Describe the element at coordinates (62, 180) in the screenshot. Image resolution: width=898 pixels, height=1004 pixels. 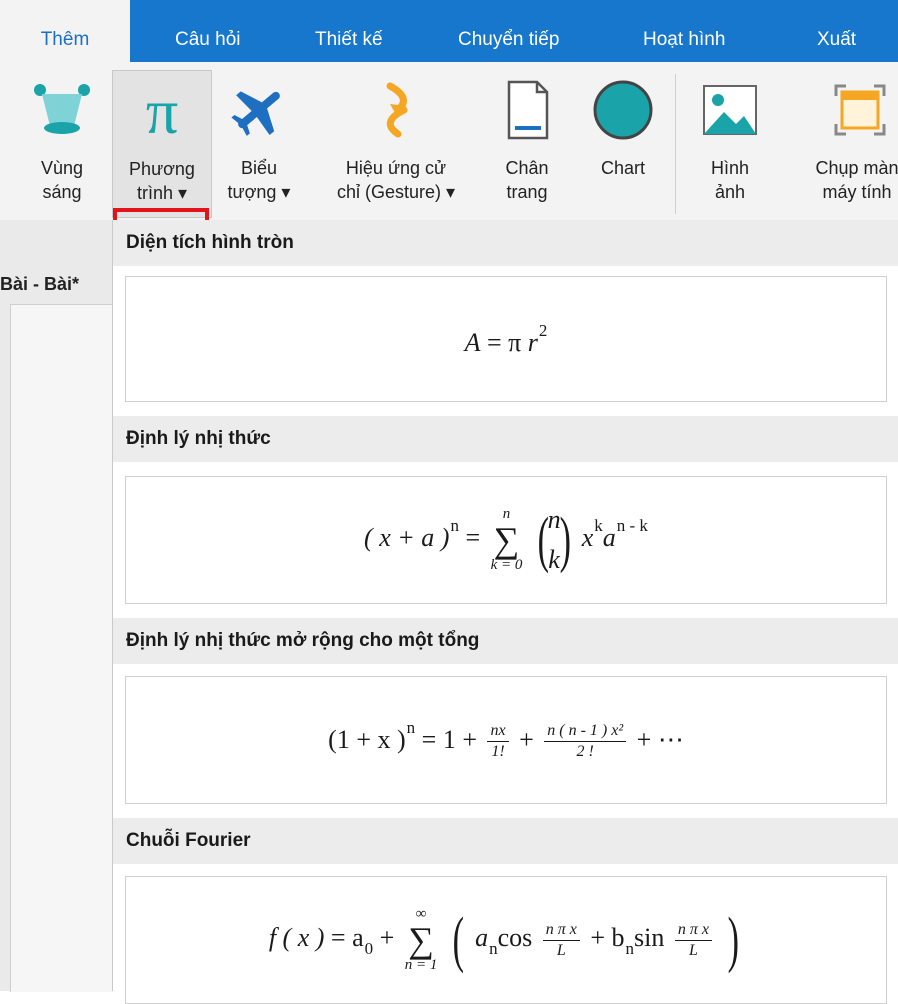
I see `spotlight-label: Vùng sáng` at that location.